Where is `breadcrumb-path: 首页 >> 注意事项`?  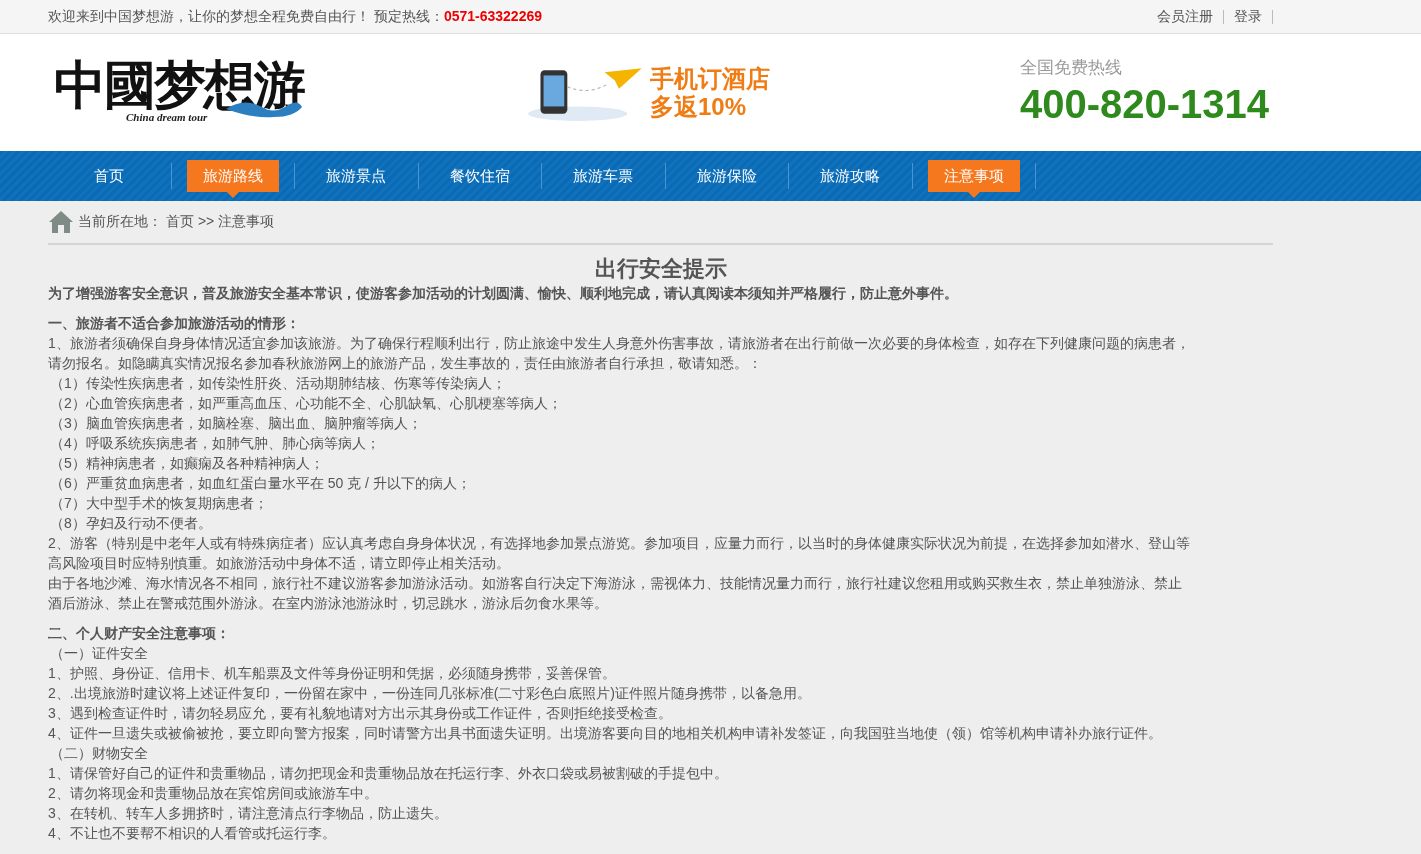 breadcrumb-path: 首页 >> 注意事项 is located at coordinates (220, 222).